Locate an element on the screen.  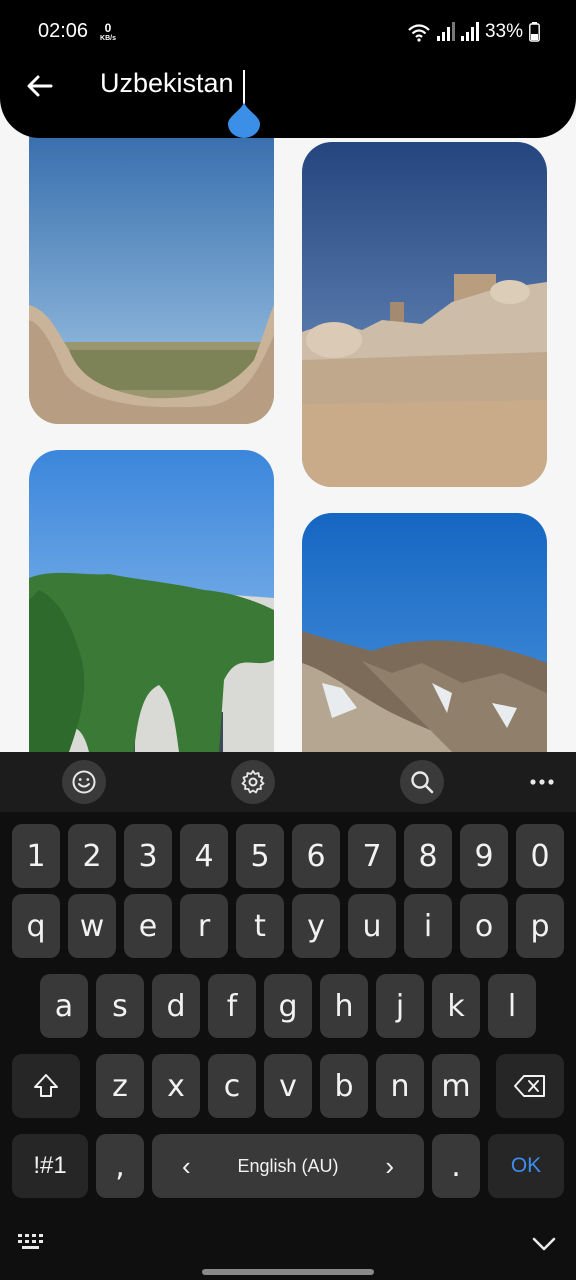
key-l: l is located at coordinates (512, 1006).